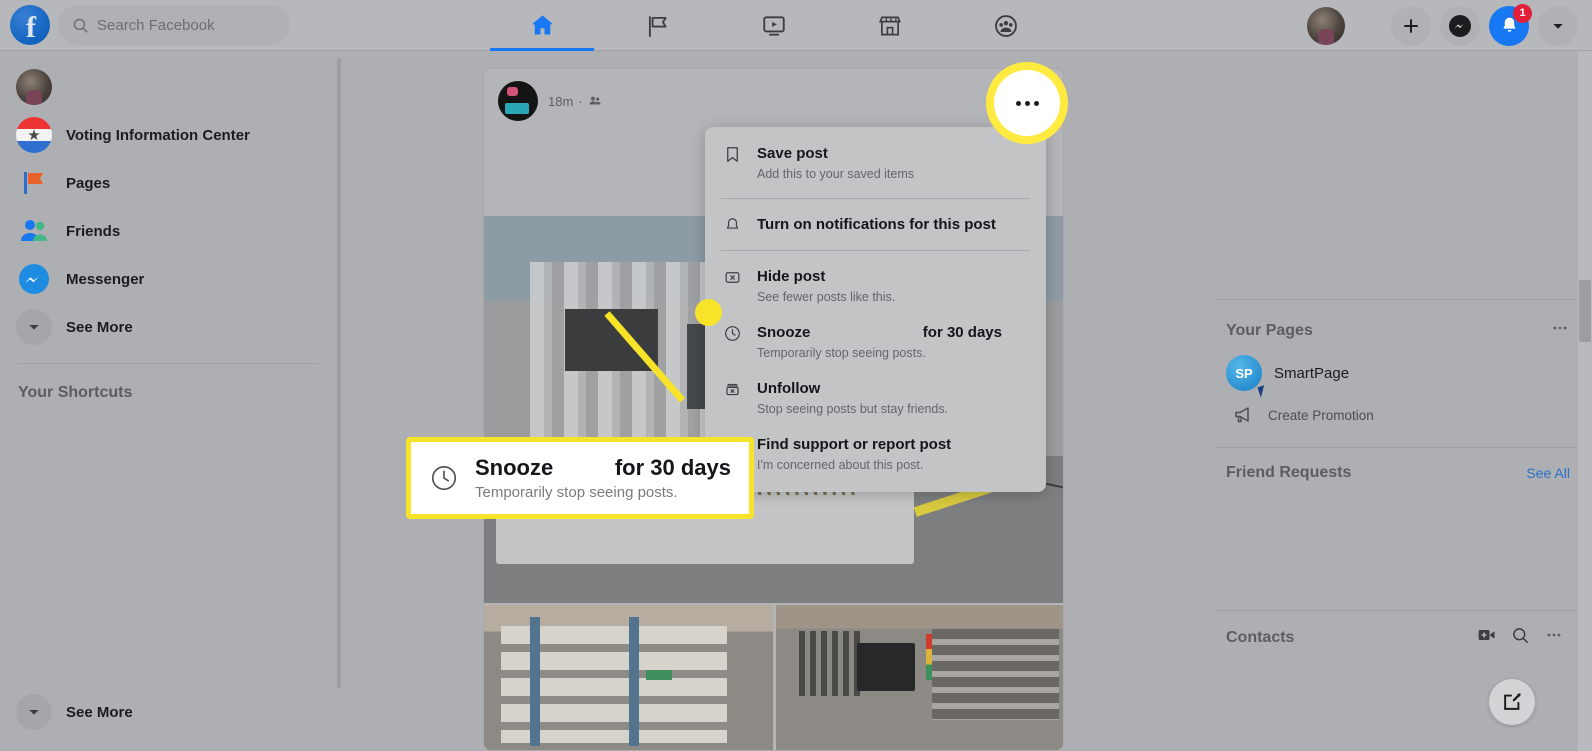  What do you see at coordinates (514, 467) in the screenshot?
I see `callout-title: Snooze` at bounding box center [514, 467].